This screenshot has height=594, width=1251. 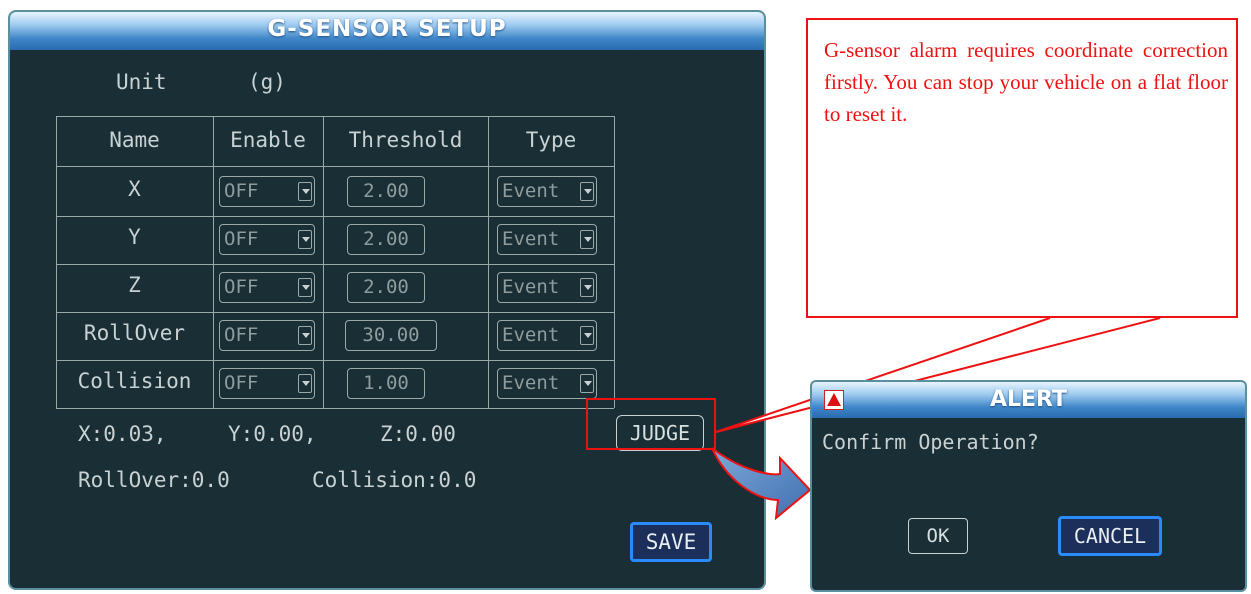 I want to click on alert-title: ALERT, so click(x=1028, y=399).